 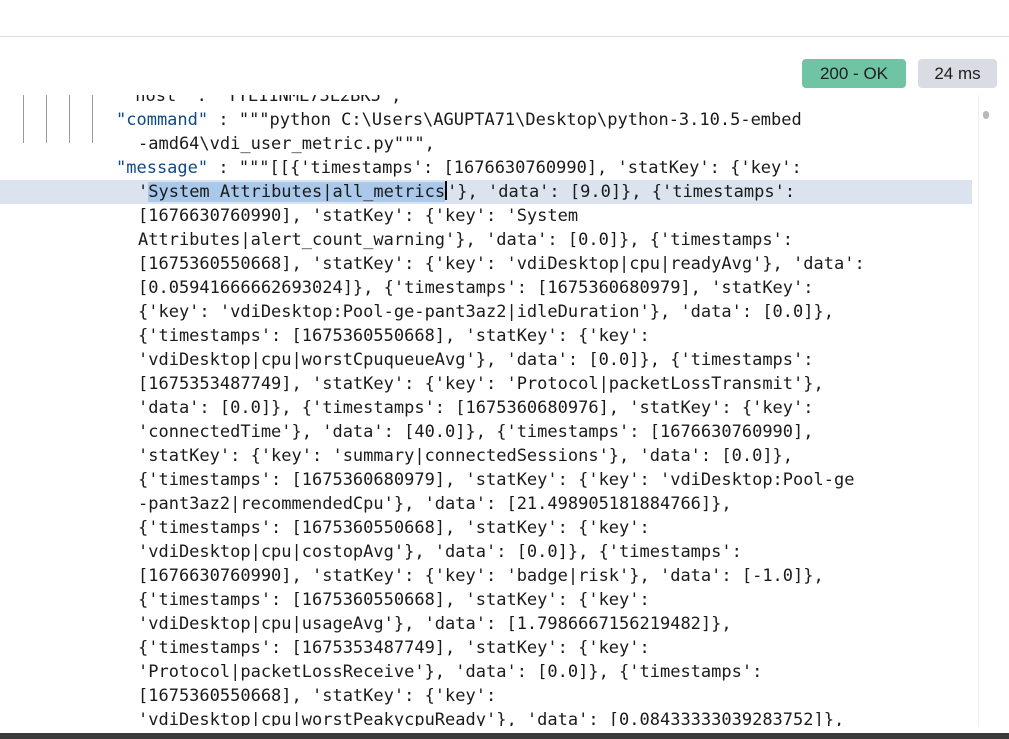 I want to click on code-line-text: [0.05941666662693024]}, {'timestamps', so click(x=476, y=288).